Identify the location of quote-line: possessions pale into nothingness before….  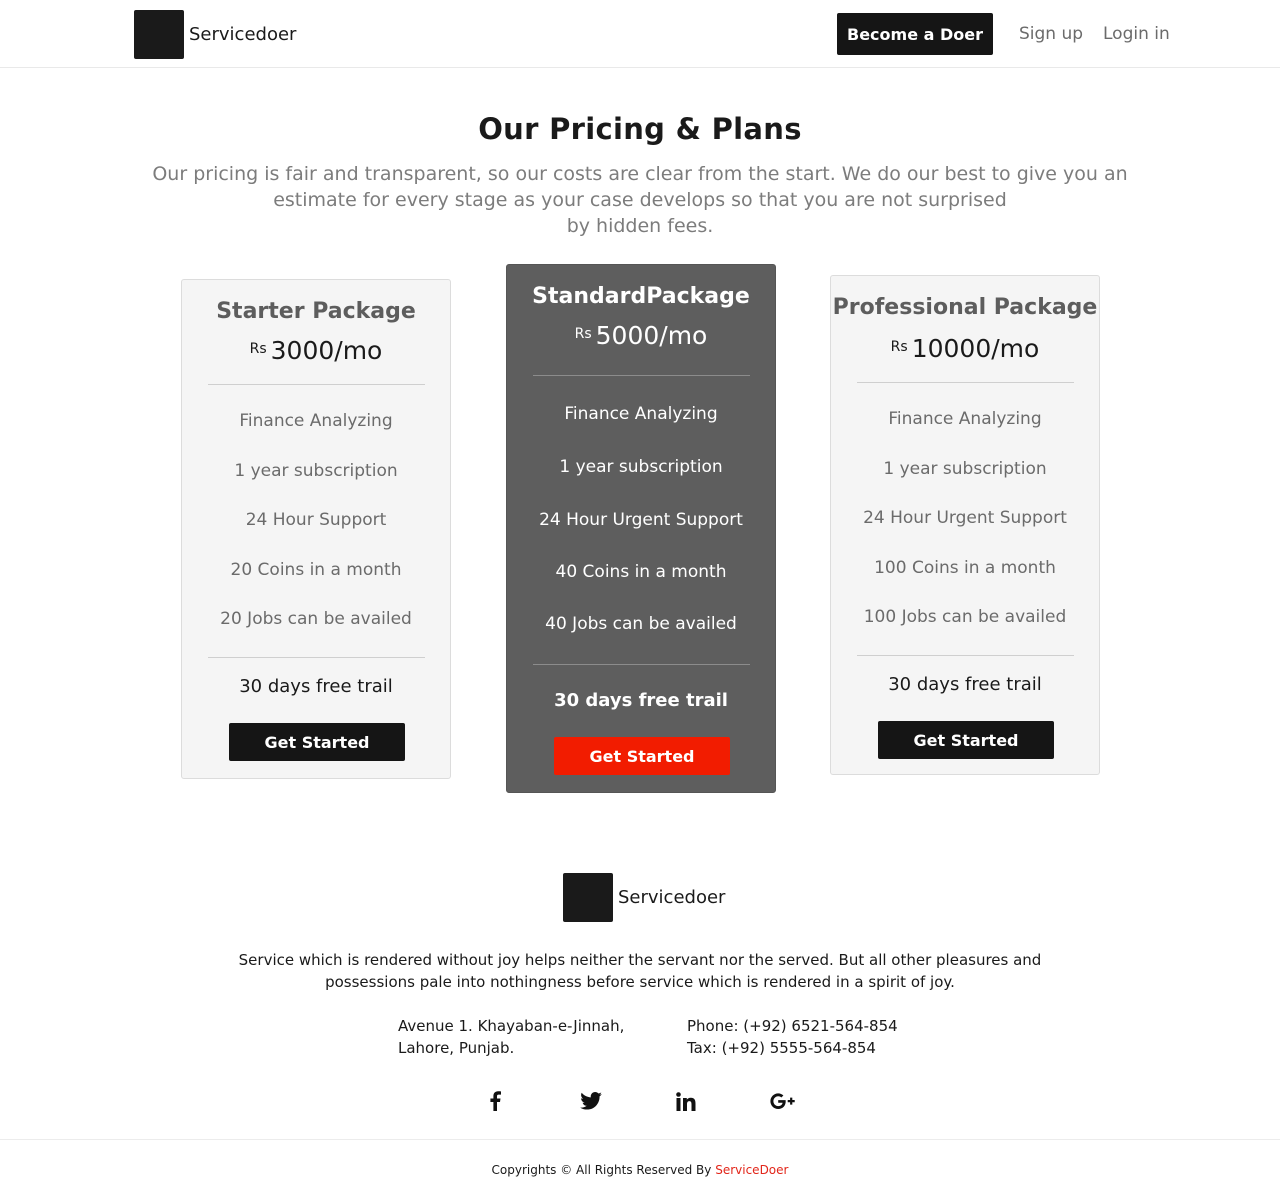
(640, 982).